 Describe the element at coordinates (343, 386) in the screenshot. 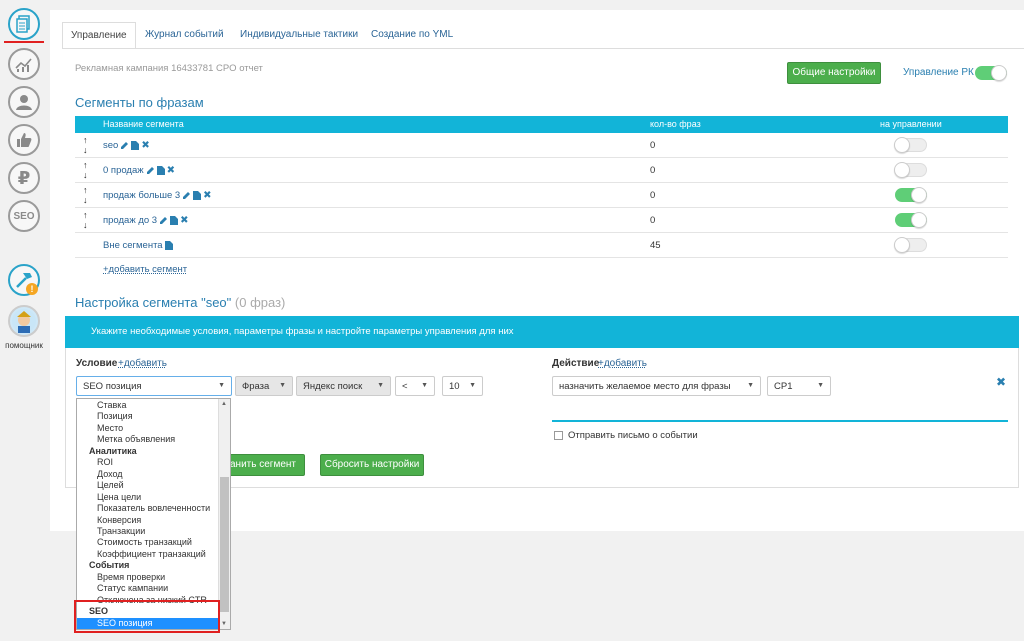

I see `search-engine-select: Яндекс поиск ▼` at that location.